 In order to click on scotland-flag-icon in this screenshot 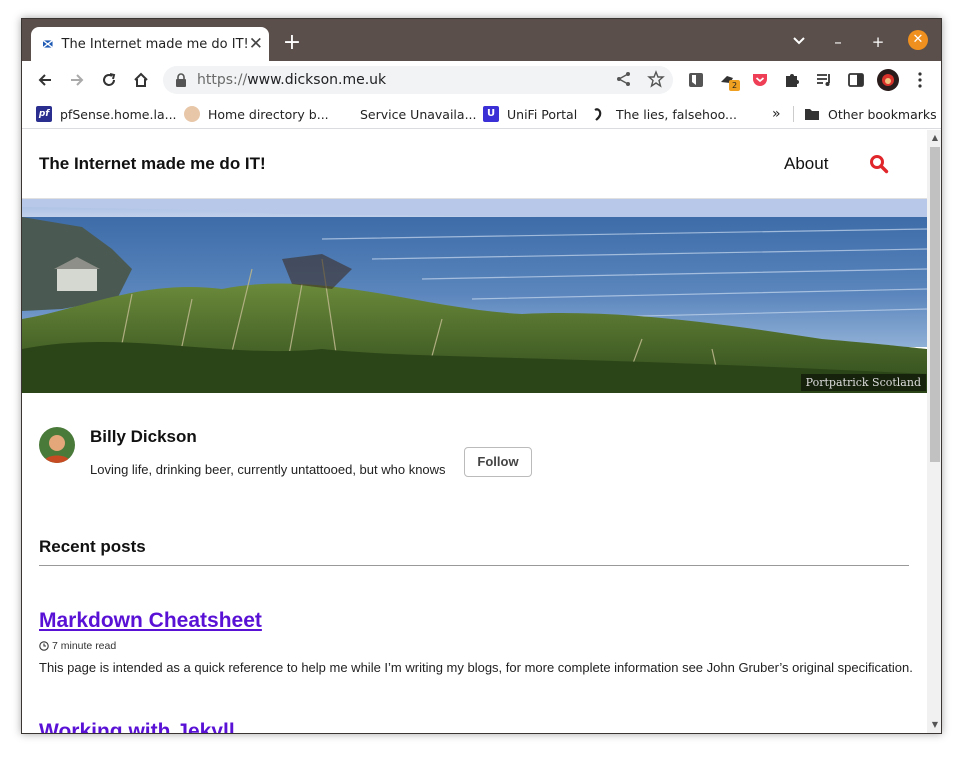, I will do `click(48, 44)`.